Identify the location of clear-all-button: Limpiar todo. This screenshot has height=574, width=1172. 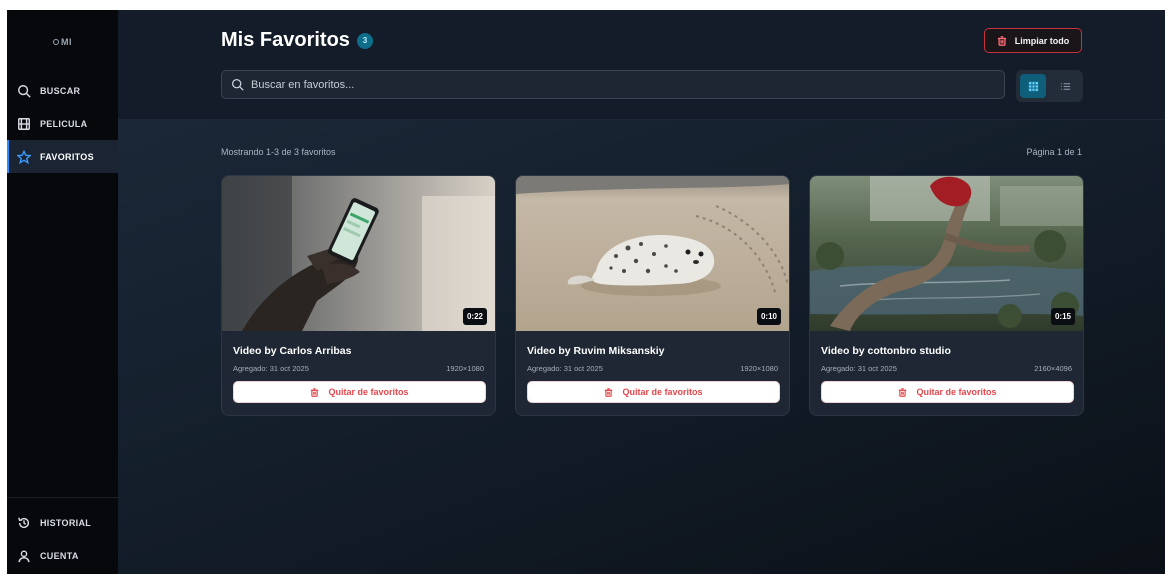
(1033, 40).